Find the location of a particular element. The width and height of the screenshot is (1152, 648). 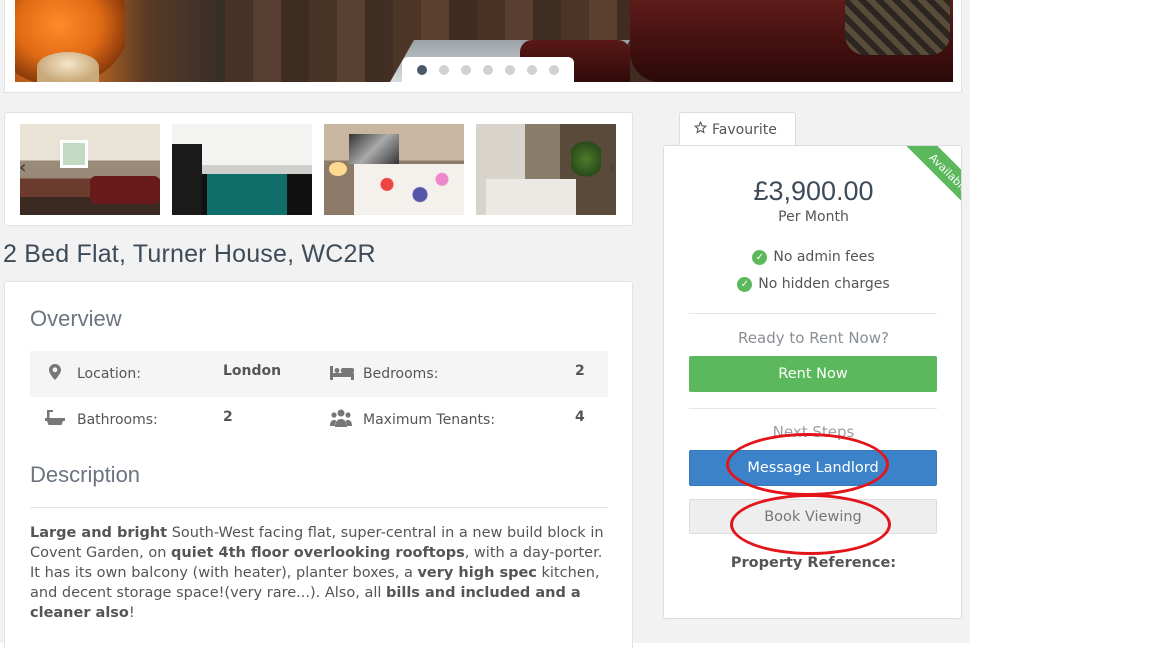

bedrooms-value: 2 is located at coordinates (580, 371).